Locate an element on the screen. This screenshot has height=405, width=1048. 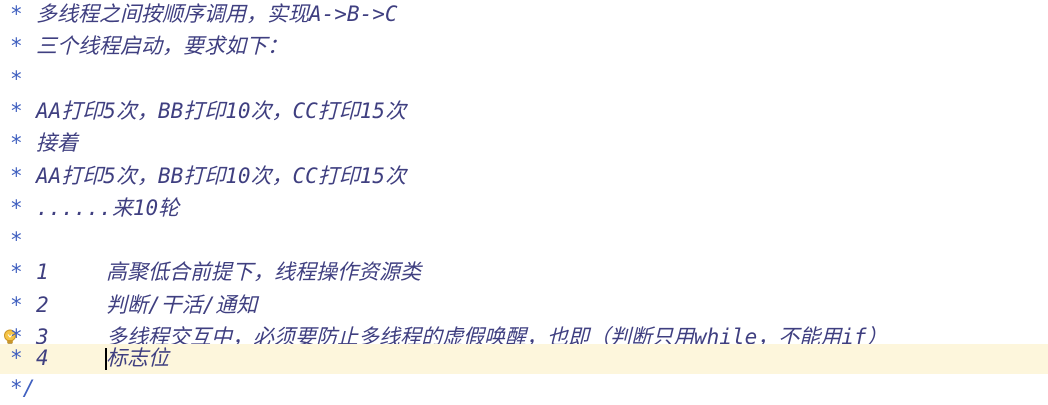
item-text: 判断/干活/通知 is located at coordinates (182, 304).